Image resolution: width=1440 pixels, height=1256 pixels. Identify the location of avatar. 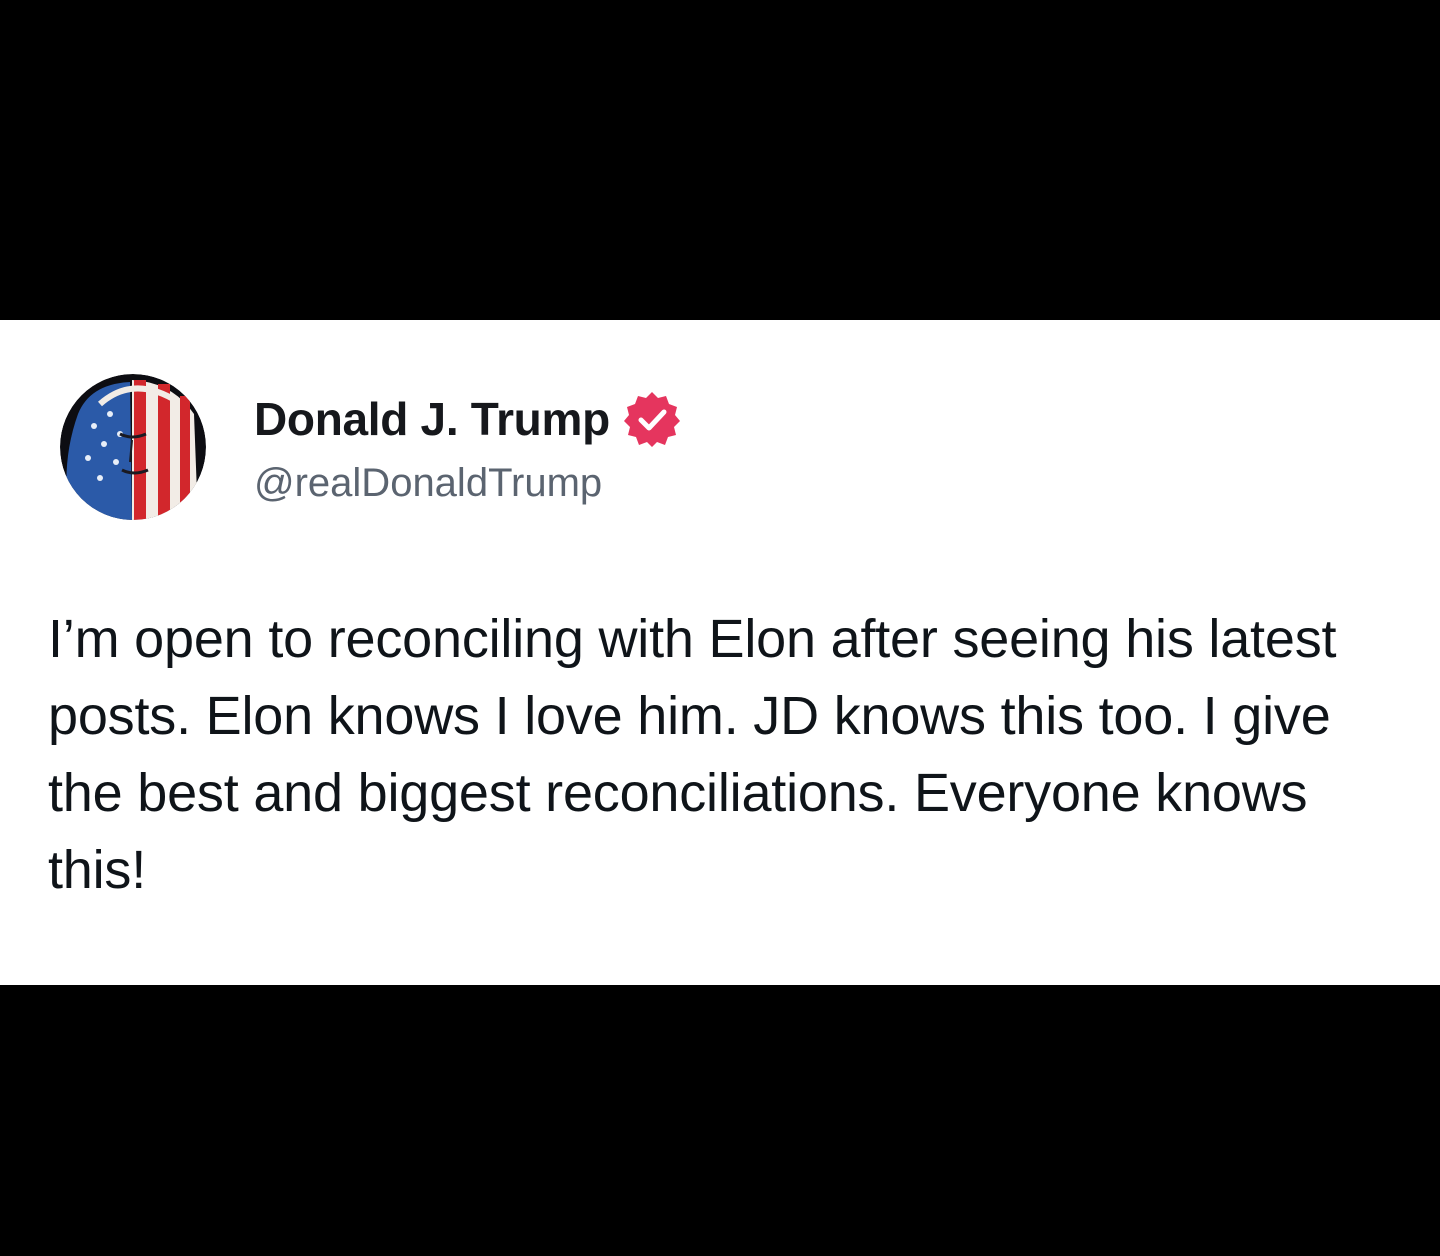
(133, 447).